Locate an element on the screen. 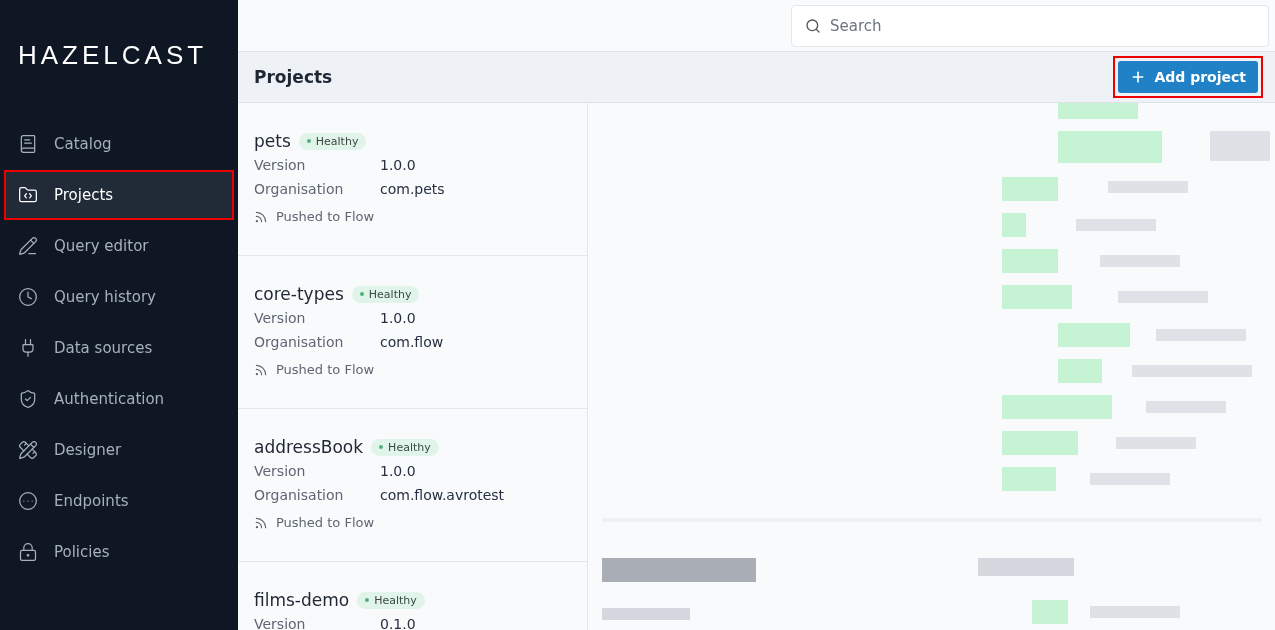 This screenshot has width=1275, height=630. nav-item: Query editor is located at coordinates (119, 246).